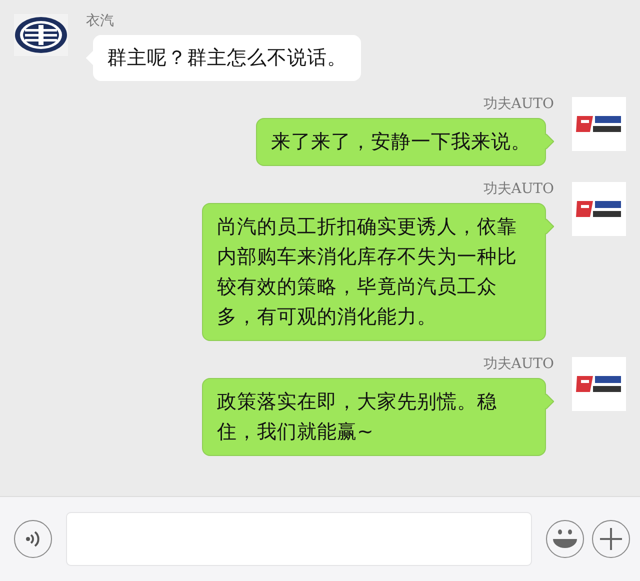  I want to click on smiley-icon, so click(565, 539).